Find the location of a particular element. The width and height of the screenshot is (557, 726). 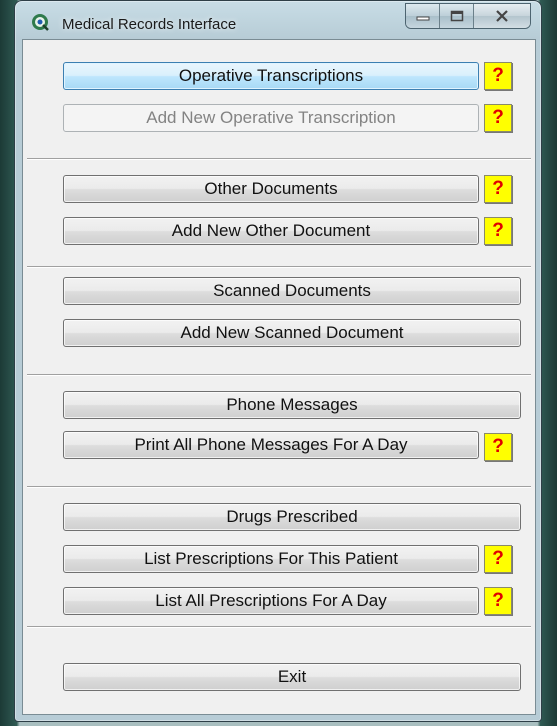

title-bar: Medical Records Interface is located at coordinates (278, 21).